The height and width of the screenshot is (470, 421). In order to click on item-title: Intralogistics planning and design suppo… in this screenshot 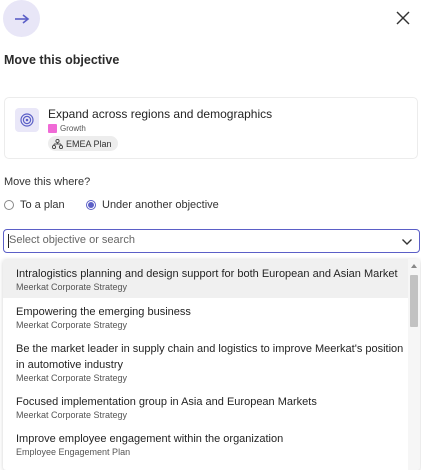, I will do `click(207, 274)`.